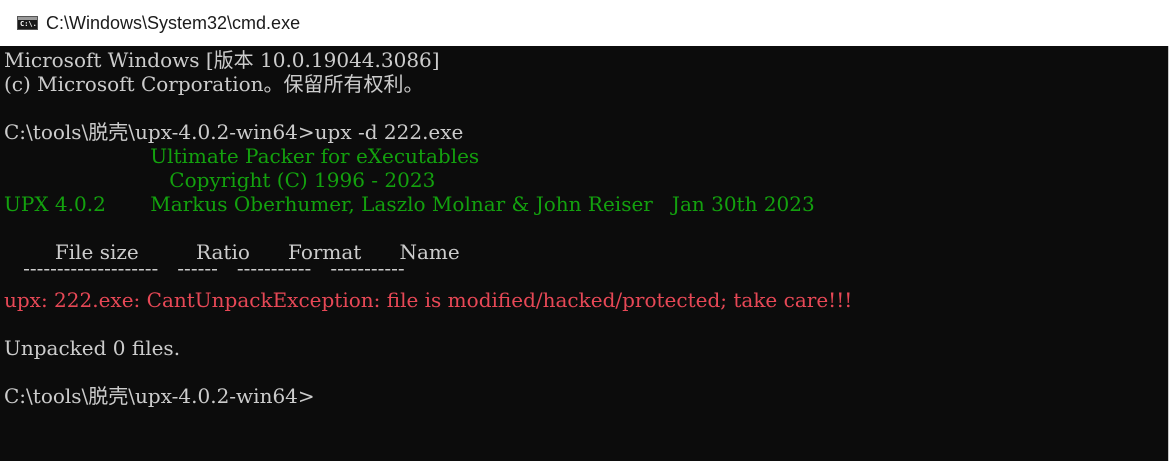 The image size is (1169, 461). I want to click on cmd-console-icon: C:\., so click(27, 23).